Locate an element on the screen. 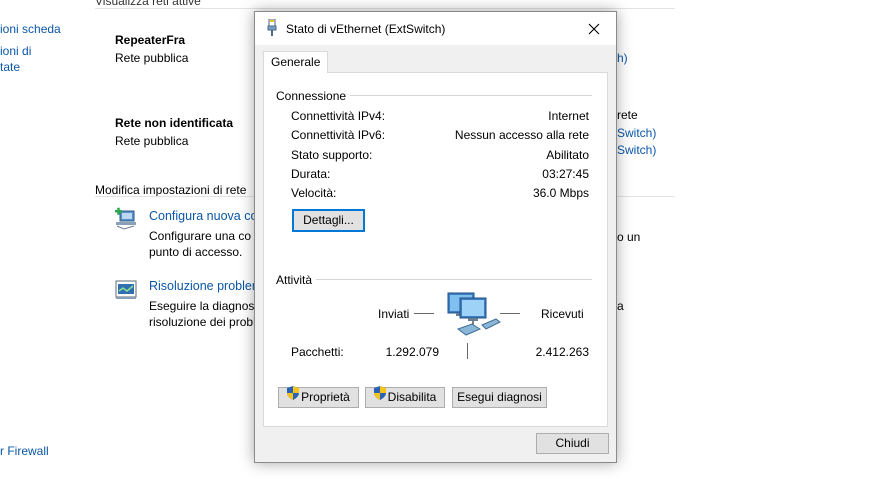  right-text-fragment: rete is located at coordinates (627, 115).